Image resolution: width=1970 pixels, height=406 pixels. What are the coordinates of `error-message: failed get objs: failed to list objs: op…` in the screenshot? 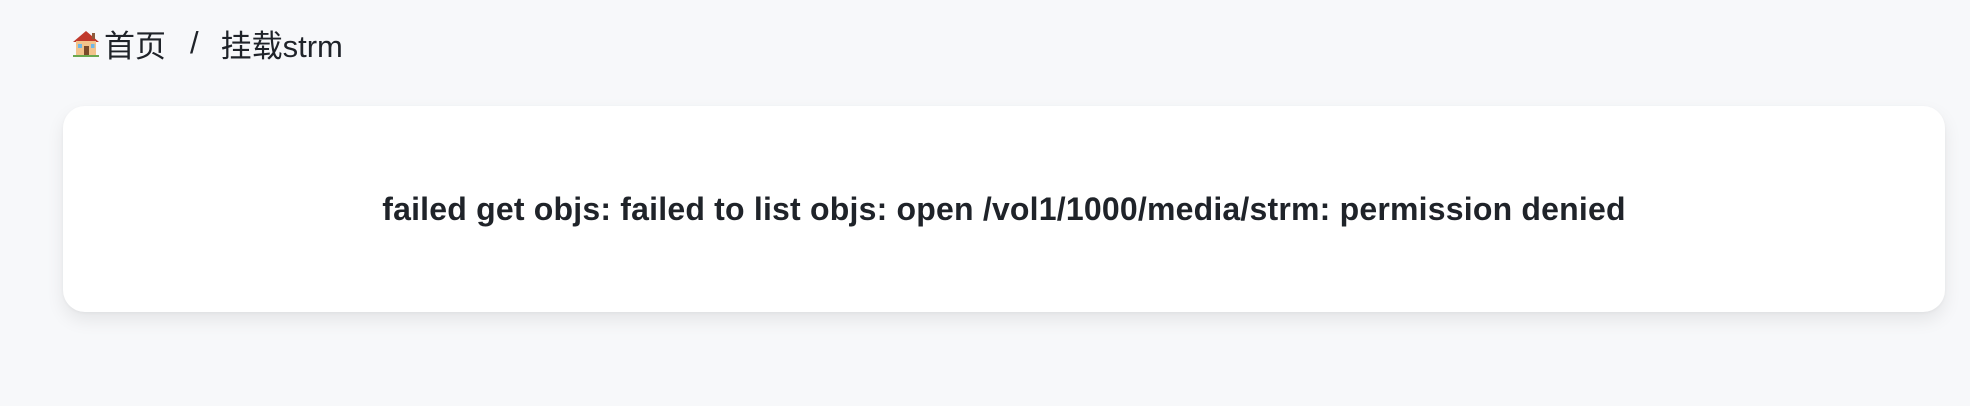 It's located at (1004, 208).